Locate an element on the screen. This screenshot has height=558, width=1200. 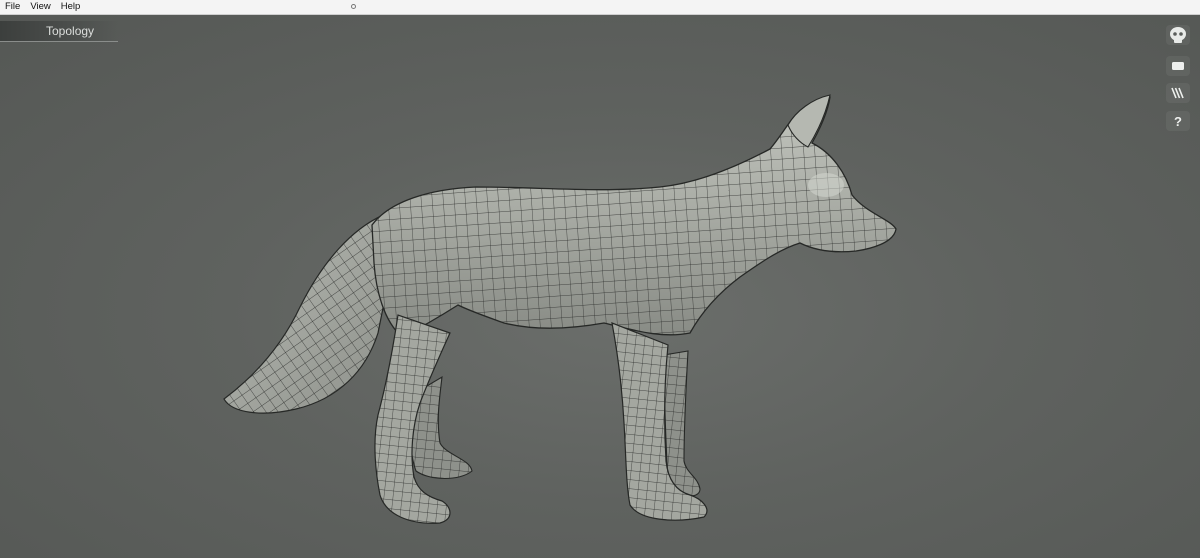
menu-bar: File View Help is located at coordinates (600, 7).